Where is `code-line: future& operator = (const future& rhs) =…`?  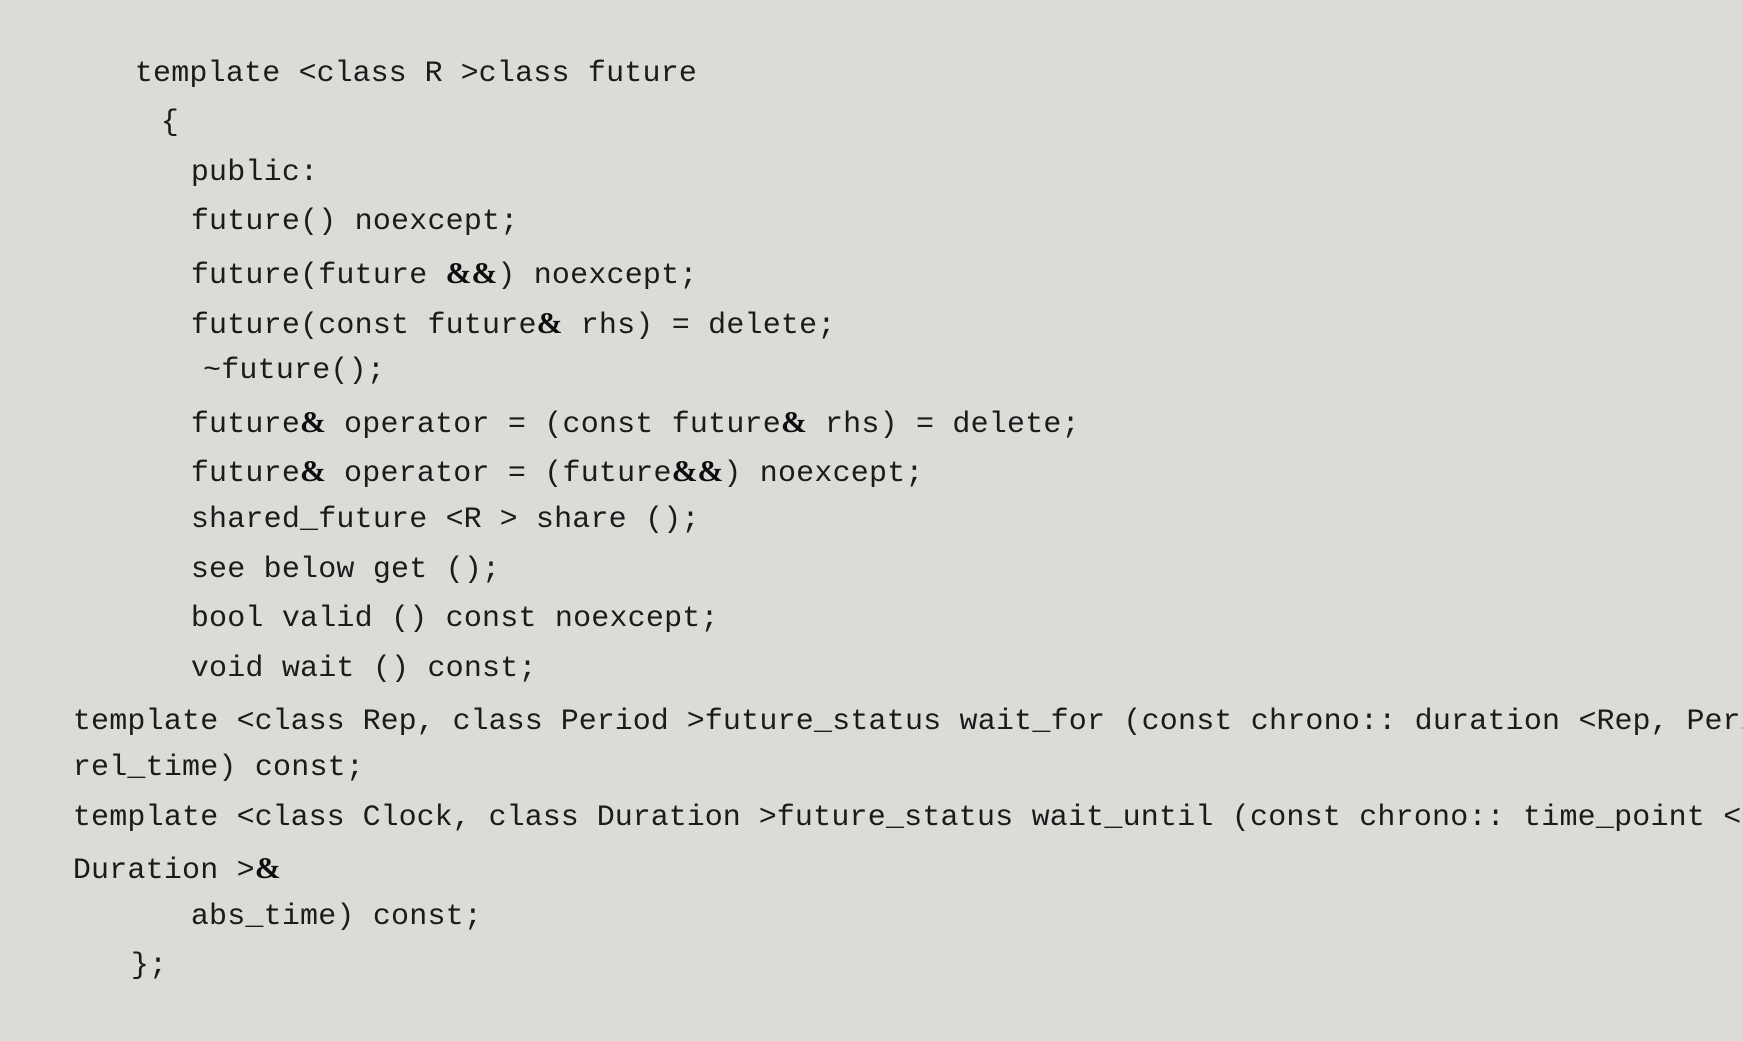
code-line: future& operator = (const future& rhs) =… is located at coordinates (871, 394).